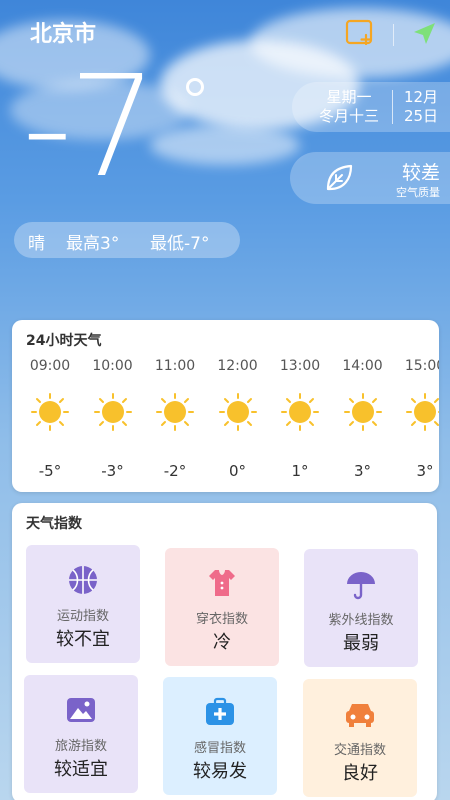  I want to click on index-name: 穿衣指数, so click(221, 619).